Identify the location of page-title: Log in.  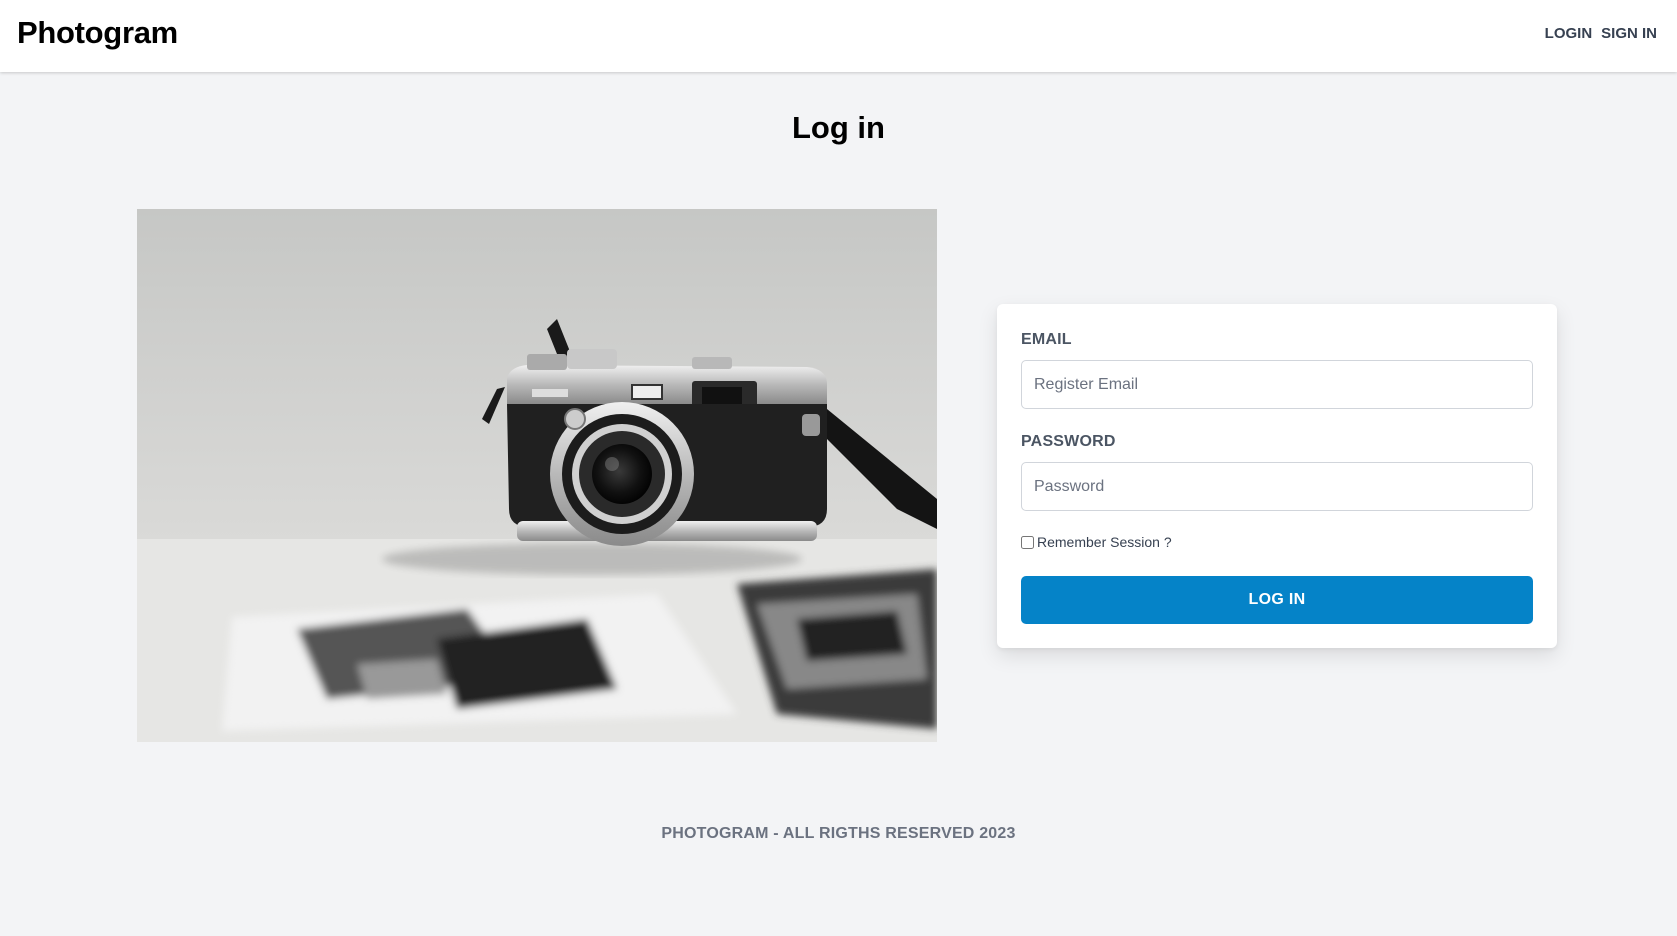
(838, 127).